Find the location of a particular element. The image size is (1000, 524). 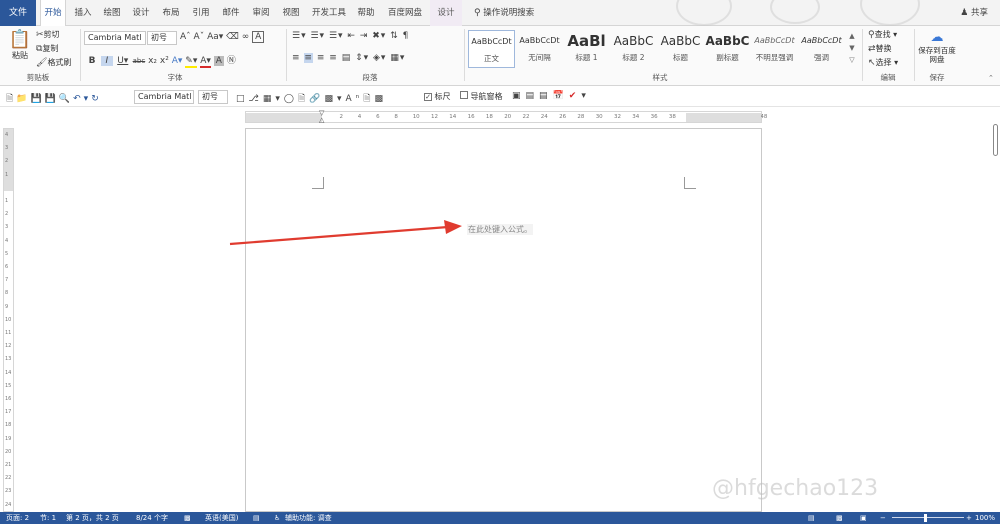

print-layout-icon: ▩ is located at coordinates (839, 518).